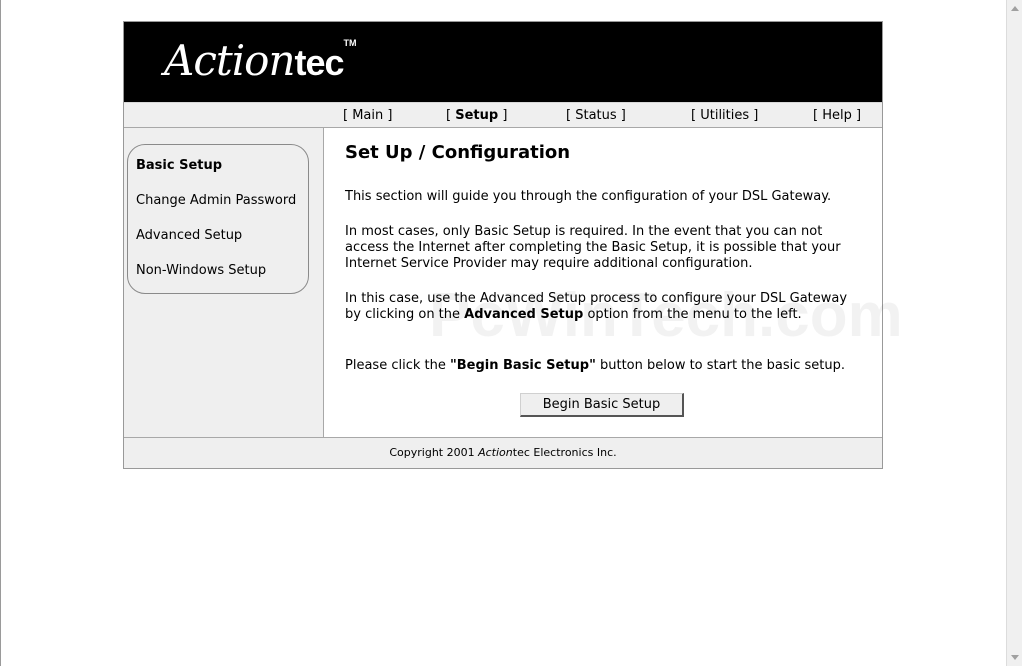 The width and height of the screenshot is (1022, 666). Describe the element at coordinates (1014, 333) in the screenshot. I see `vertical-scrollbar` at that location.